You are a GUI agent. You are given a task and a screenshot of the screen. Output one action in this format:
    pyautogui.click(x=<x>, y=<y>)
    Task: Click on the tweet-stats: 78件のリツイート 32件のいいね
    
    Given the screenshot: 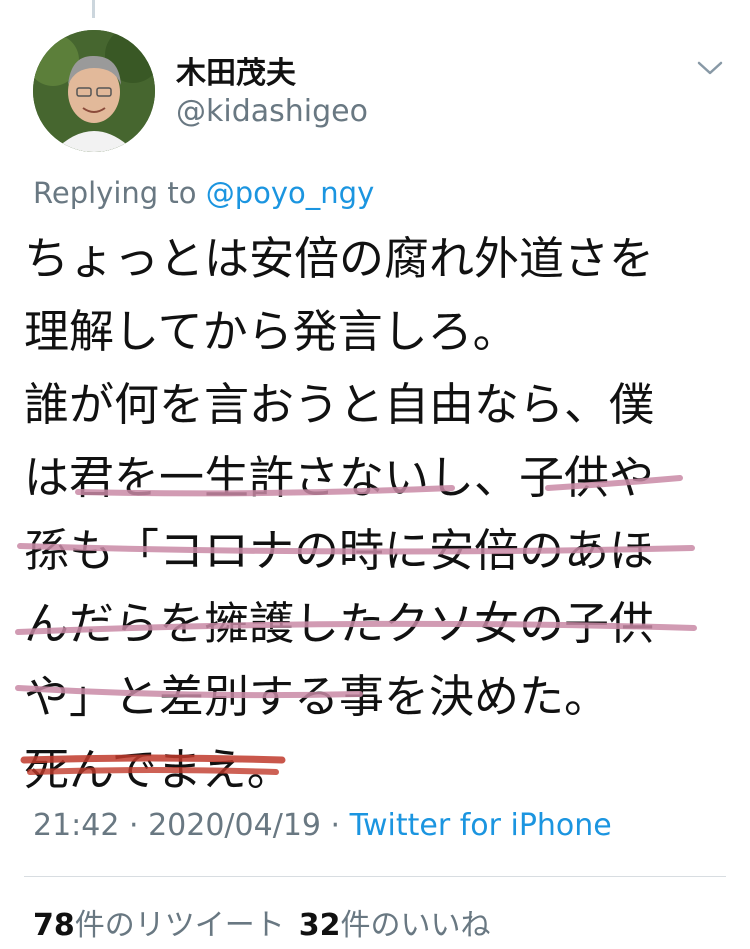 What is the action you would take?
    pyautogui.click(x=262, y=922)
    